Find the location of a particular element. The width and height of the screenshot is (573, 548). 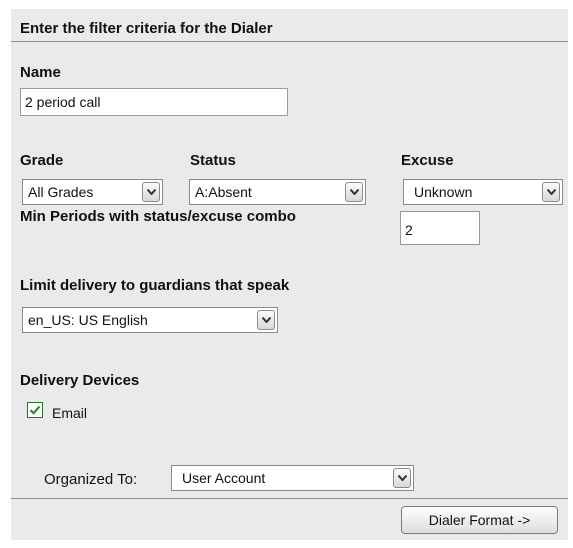

footer-divider is located at coordinates (289, 498).